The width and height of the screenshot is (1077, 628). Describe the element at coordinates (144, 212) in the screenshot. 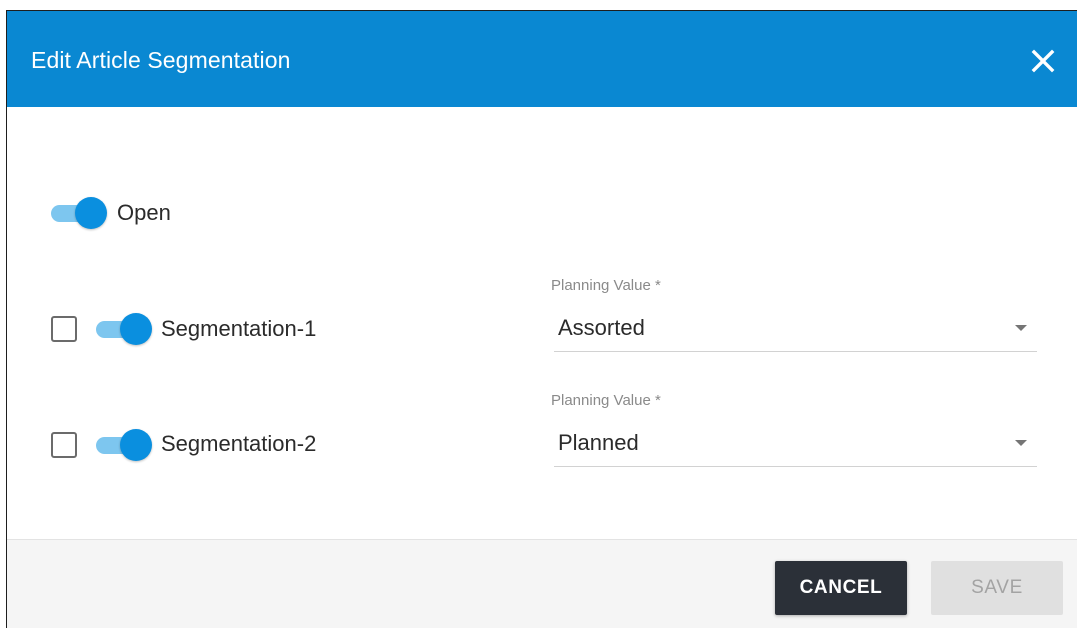

I see `open-toggle-label: Open` at that location.